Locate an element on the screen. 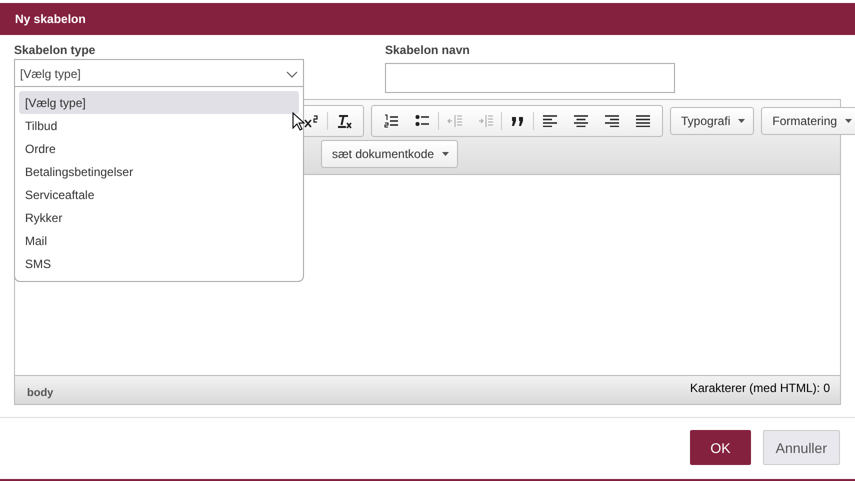 The width and height of the screenshot is (855, 481). cancel-button: Annuller is located at coordinates (801, 447).